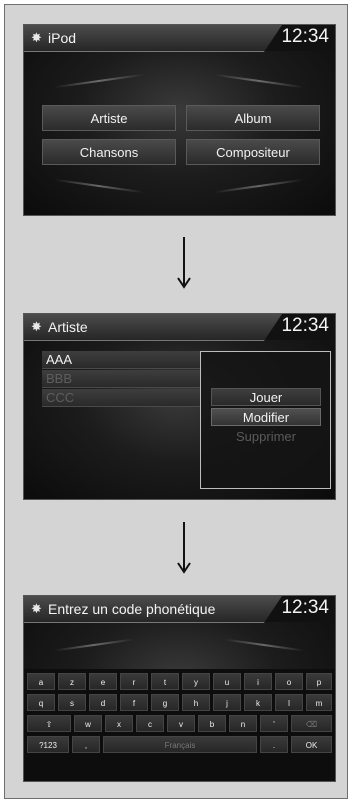  I want to click on key-d: d, so click(103, 702).